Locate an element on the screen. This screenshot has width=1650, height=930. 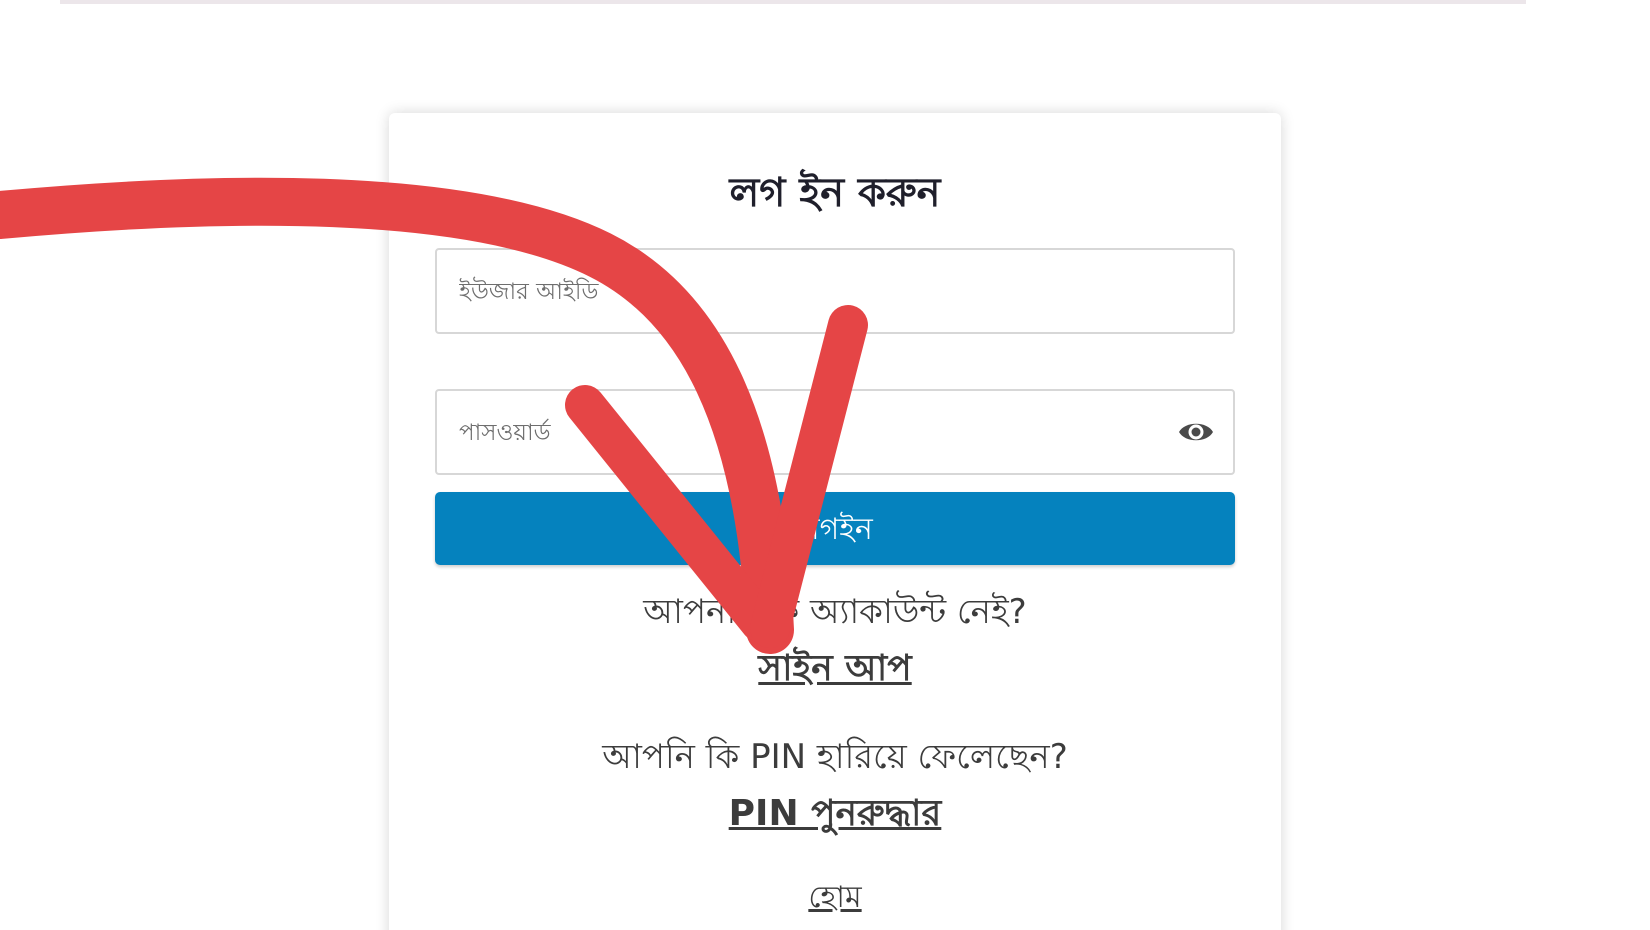
signup-link: সাইন আপ is located at coordinates (834, 668).